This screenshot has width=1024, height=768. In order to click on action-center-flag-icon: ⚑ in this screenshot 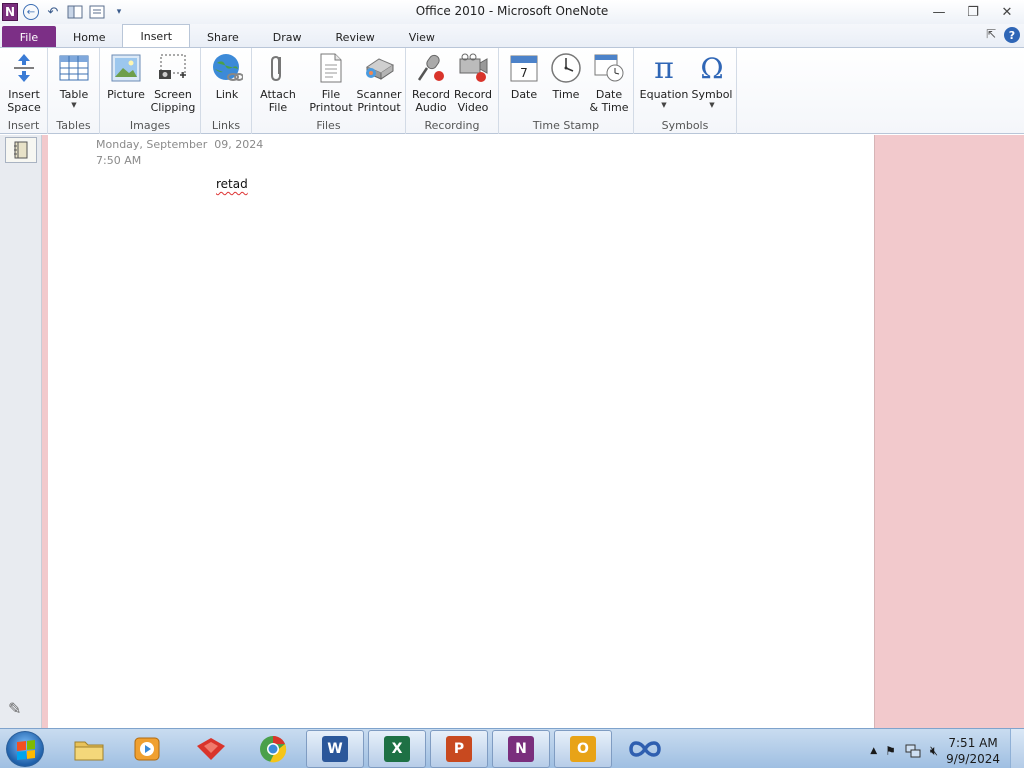, I will do `click(890, 751)`.